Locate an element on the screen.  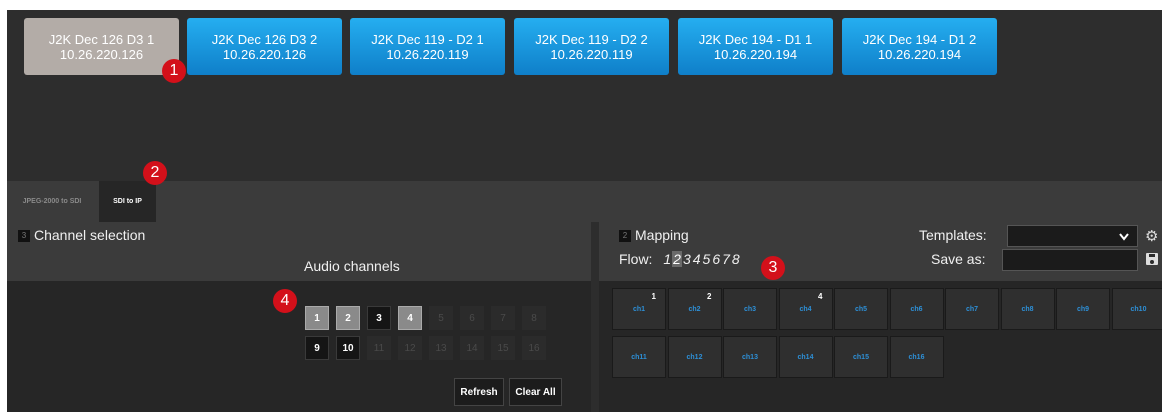
mapping-channel-slot: ch15 is located at coordinates (861, 357).